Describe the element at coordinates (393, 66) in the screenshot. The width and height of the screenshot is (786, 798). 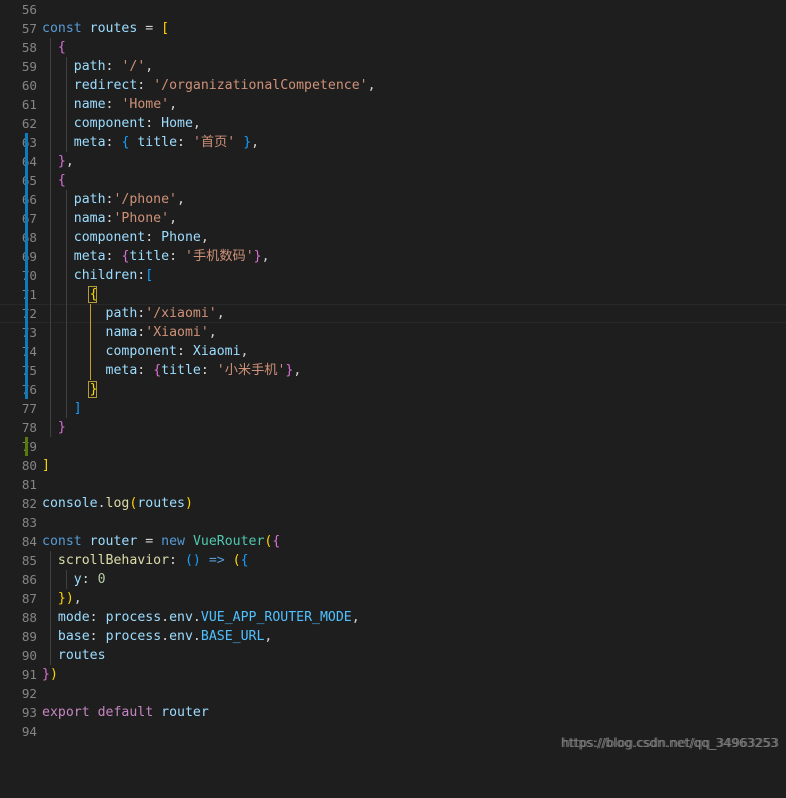
I see `code-line: 59 path: '/',` at that location.